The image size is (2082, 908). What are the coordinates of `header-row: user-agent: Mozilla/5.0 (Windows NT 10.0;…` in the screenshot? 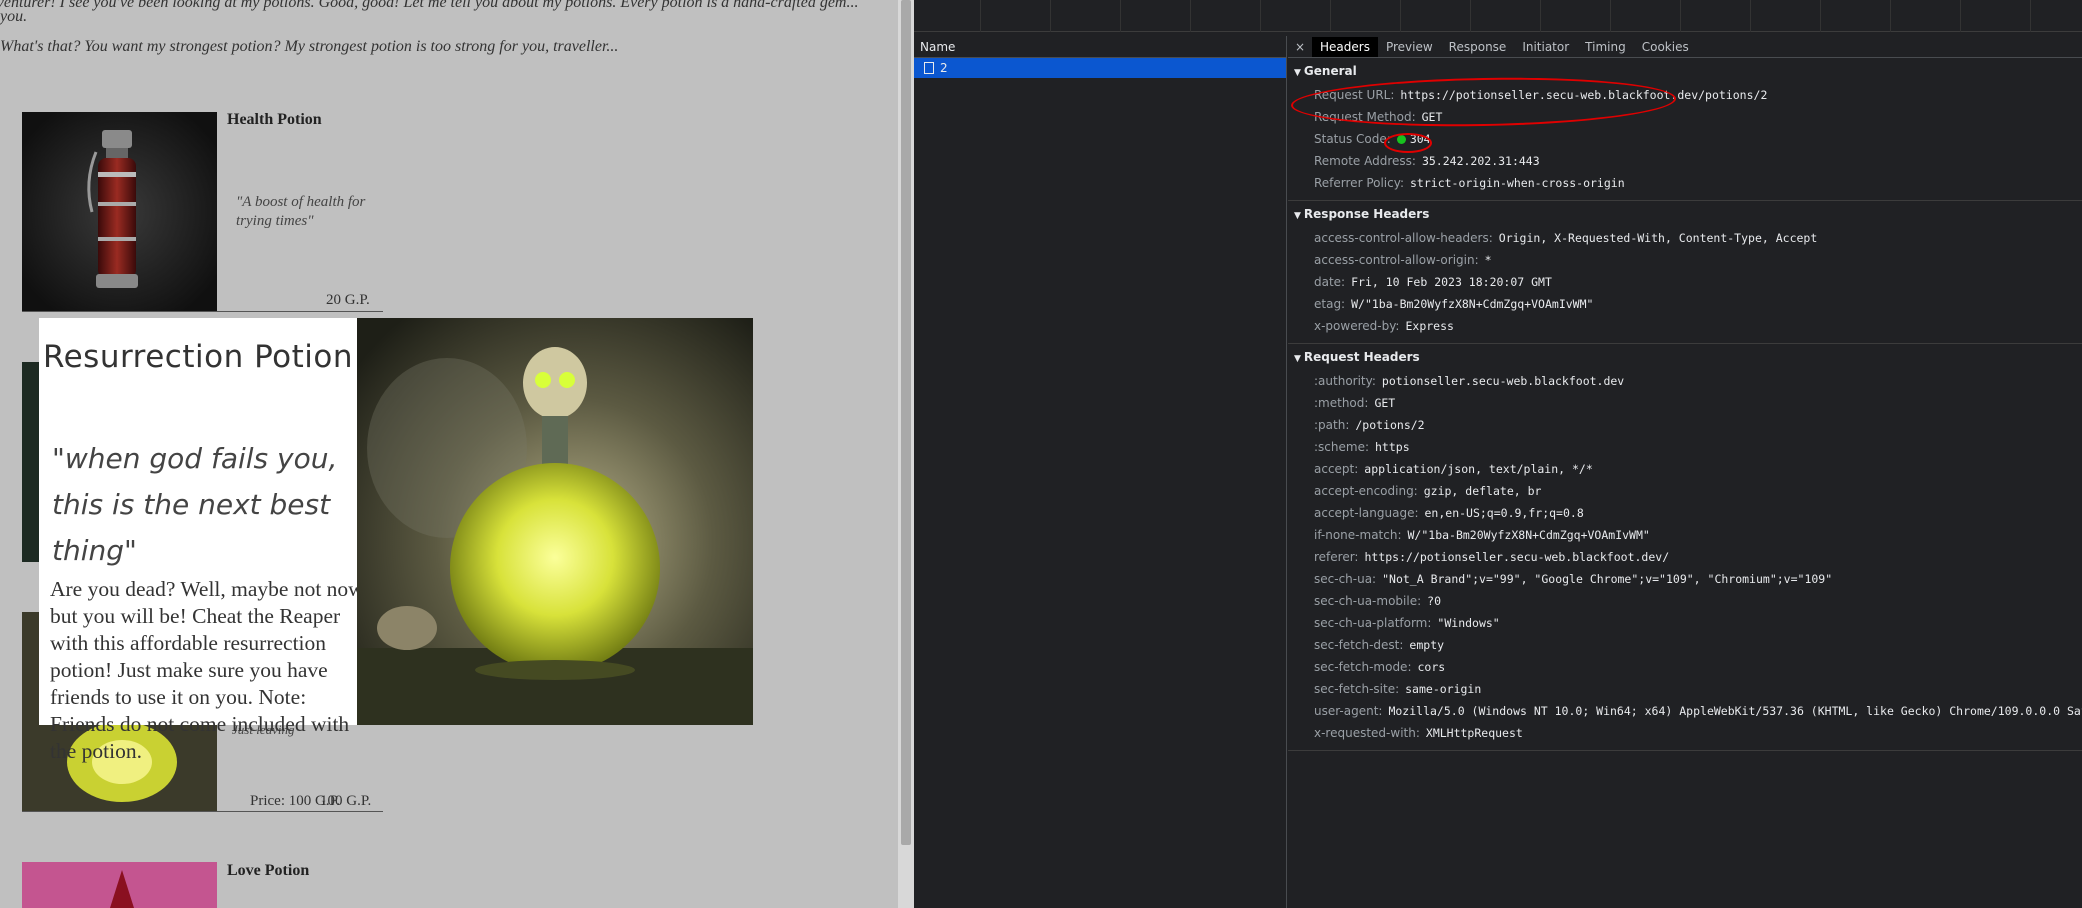 It's located at (1685, 711).